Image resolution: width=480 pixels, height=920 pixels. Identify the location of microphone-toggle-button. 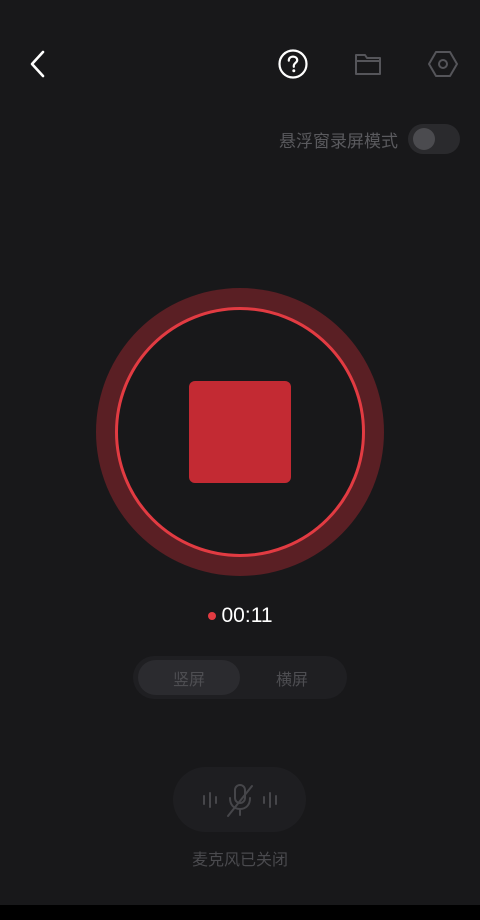
(239, 799).